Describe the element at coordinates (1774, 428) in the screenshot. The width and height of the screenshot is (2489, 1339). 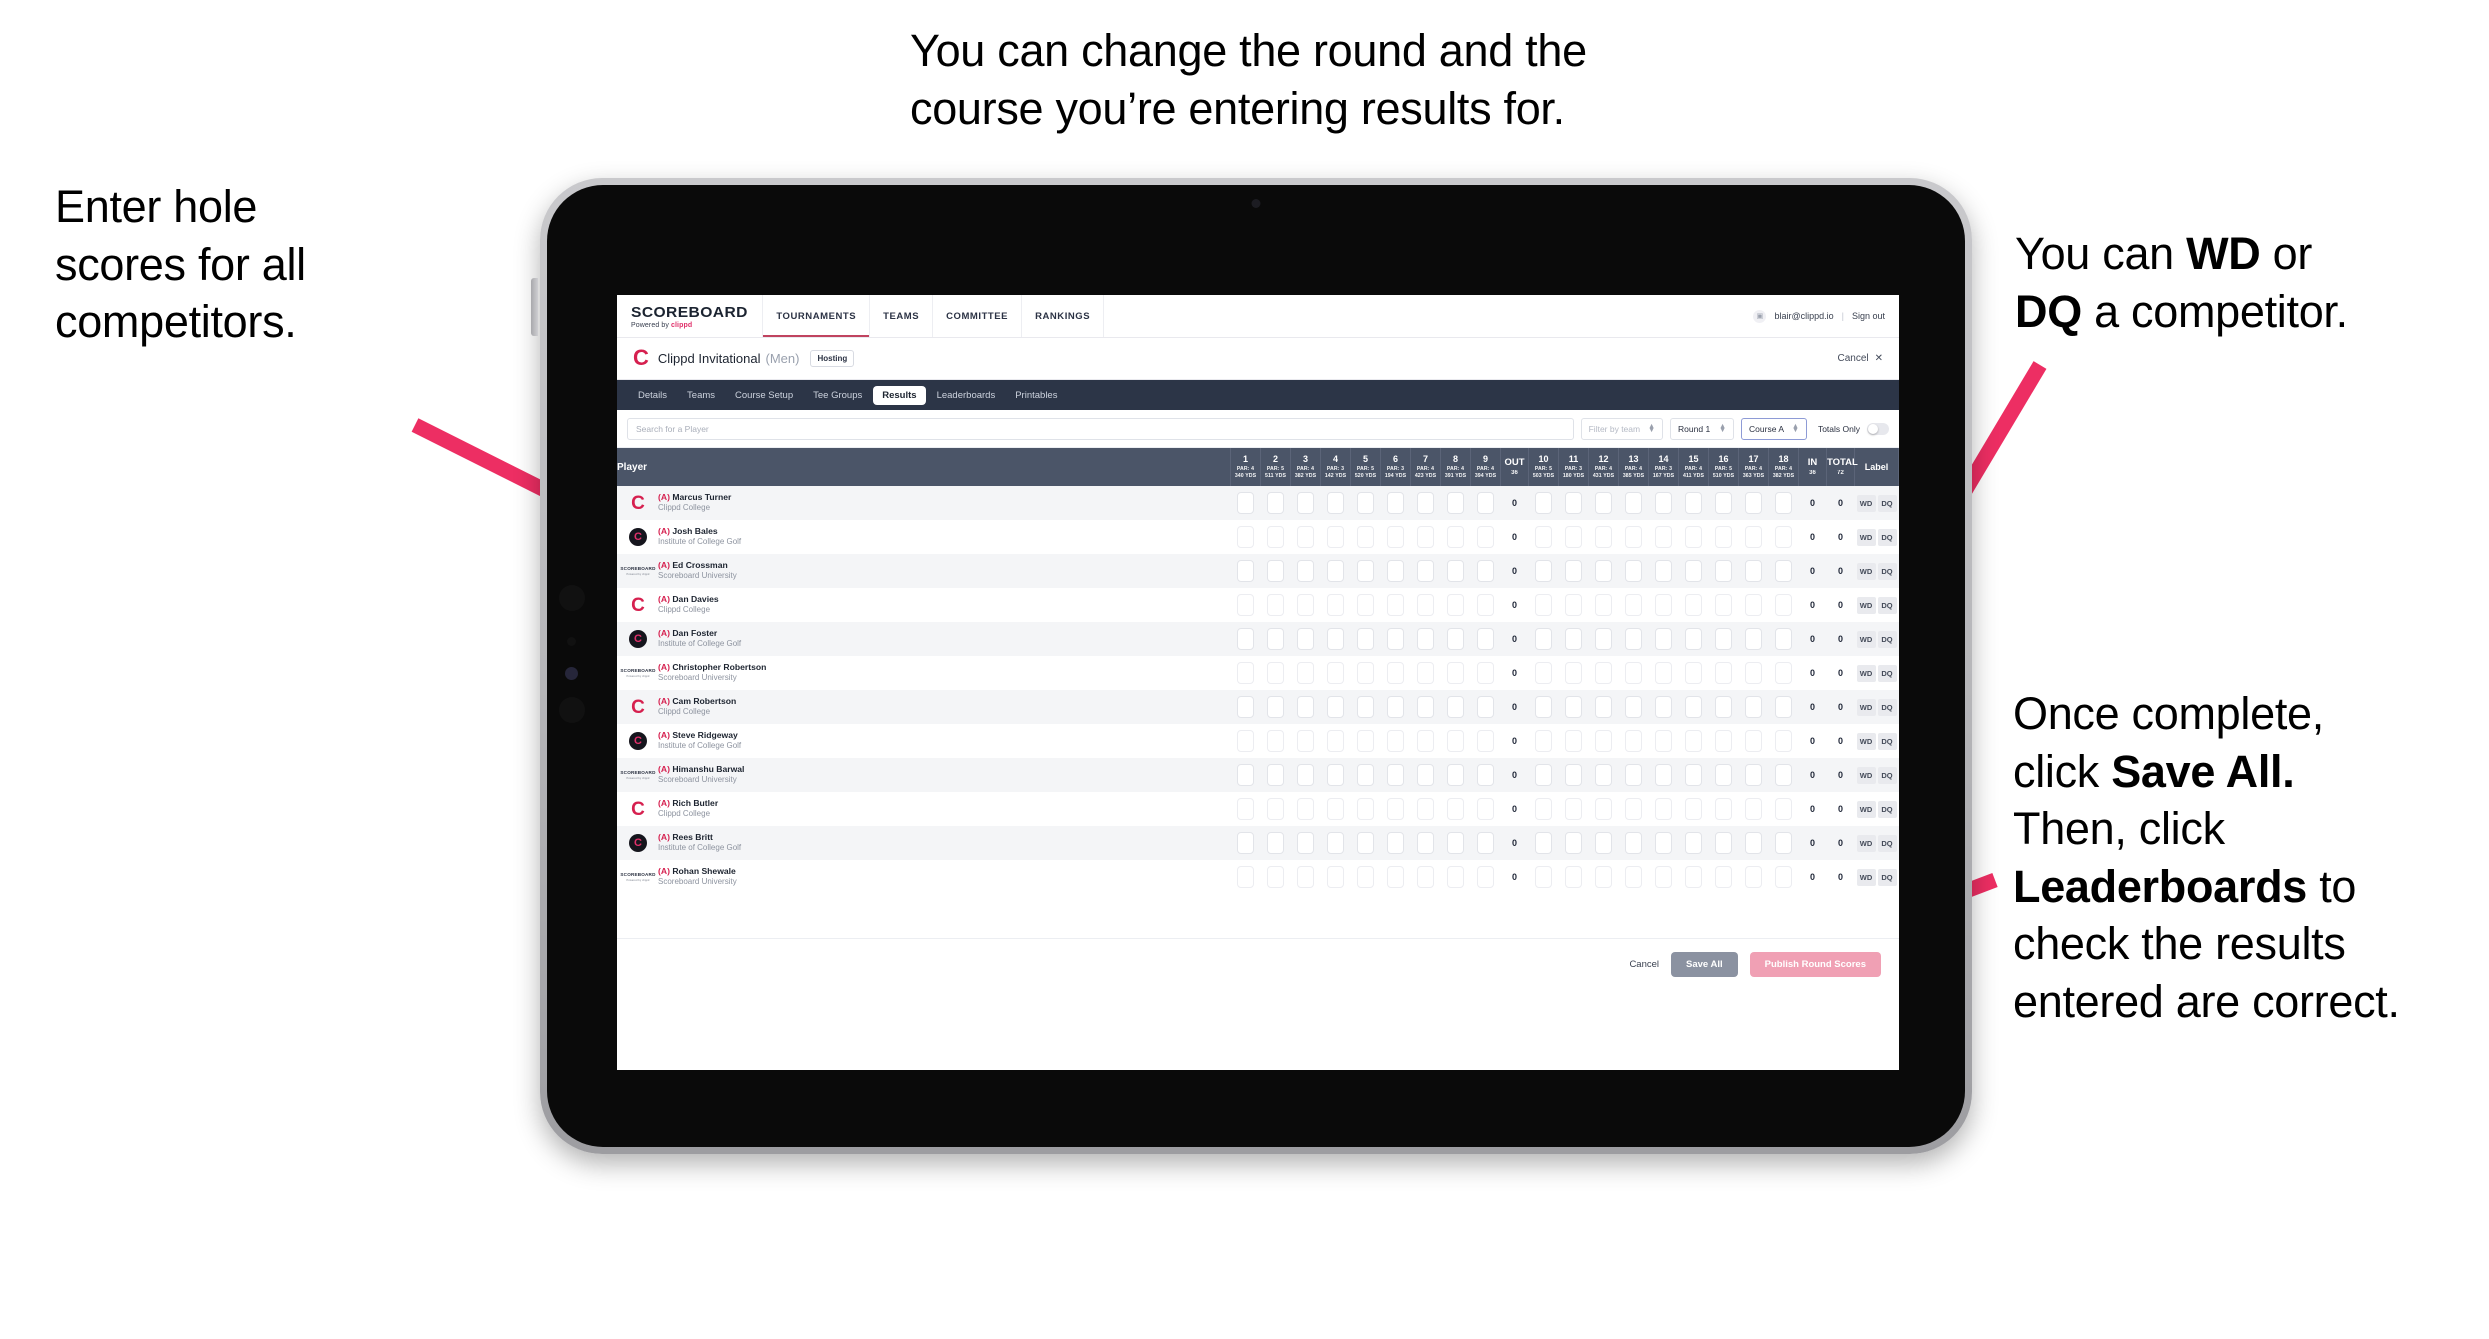
I see `course-select: Course A ▲ ▼` at that location.